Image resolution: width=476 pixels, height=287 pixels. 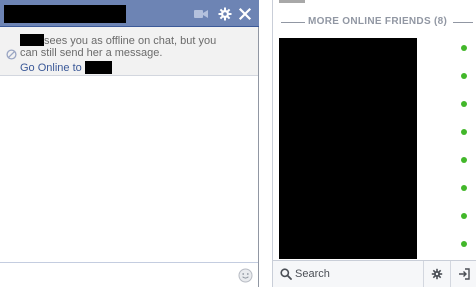 I want to click on close-icon, so click(x=245, y=14).